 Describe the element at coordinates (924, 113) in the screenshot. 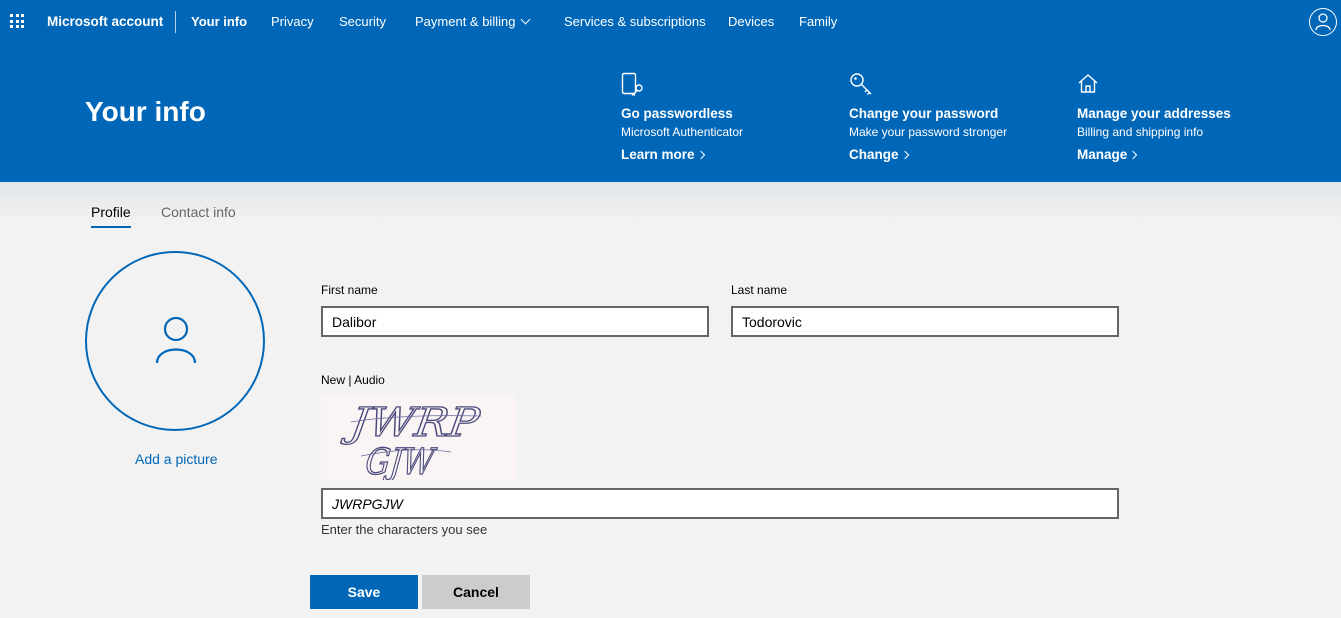

I see `quick-link-title: Change your password` at that location.